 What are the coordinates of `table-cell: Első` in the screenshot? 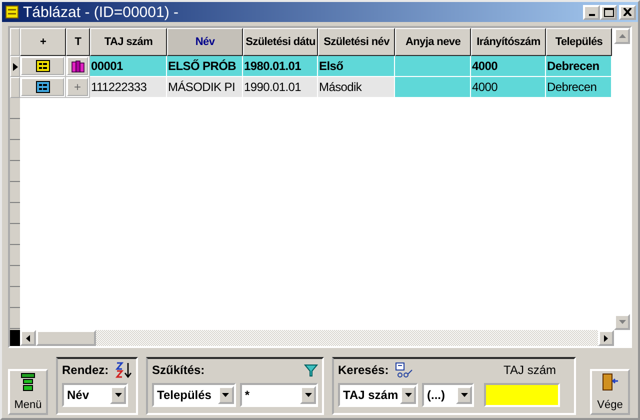 It's located at (356, 66).